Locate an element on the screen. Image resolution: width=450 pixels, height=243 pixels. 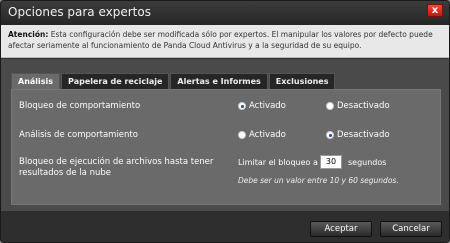
behavior-analysis-label: Análisis de comportamiento is located at coordinates (78, 135).